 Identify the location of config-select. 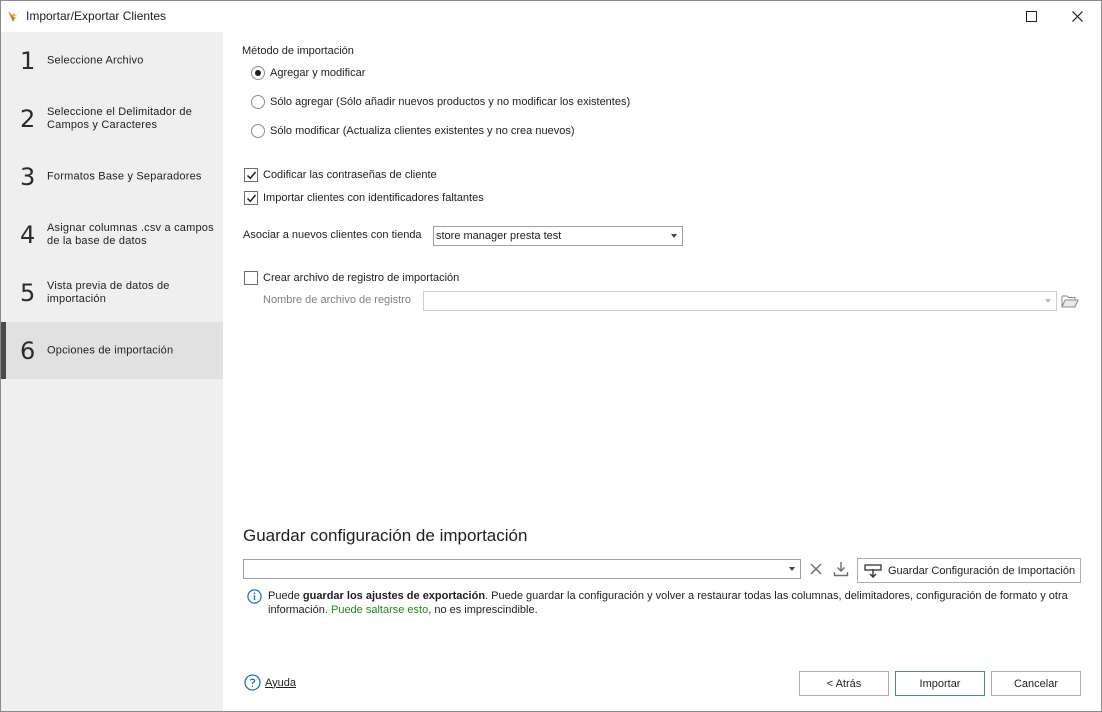
(522, 569).